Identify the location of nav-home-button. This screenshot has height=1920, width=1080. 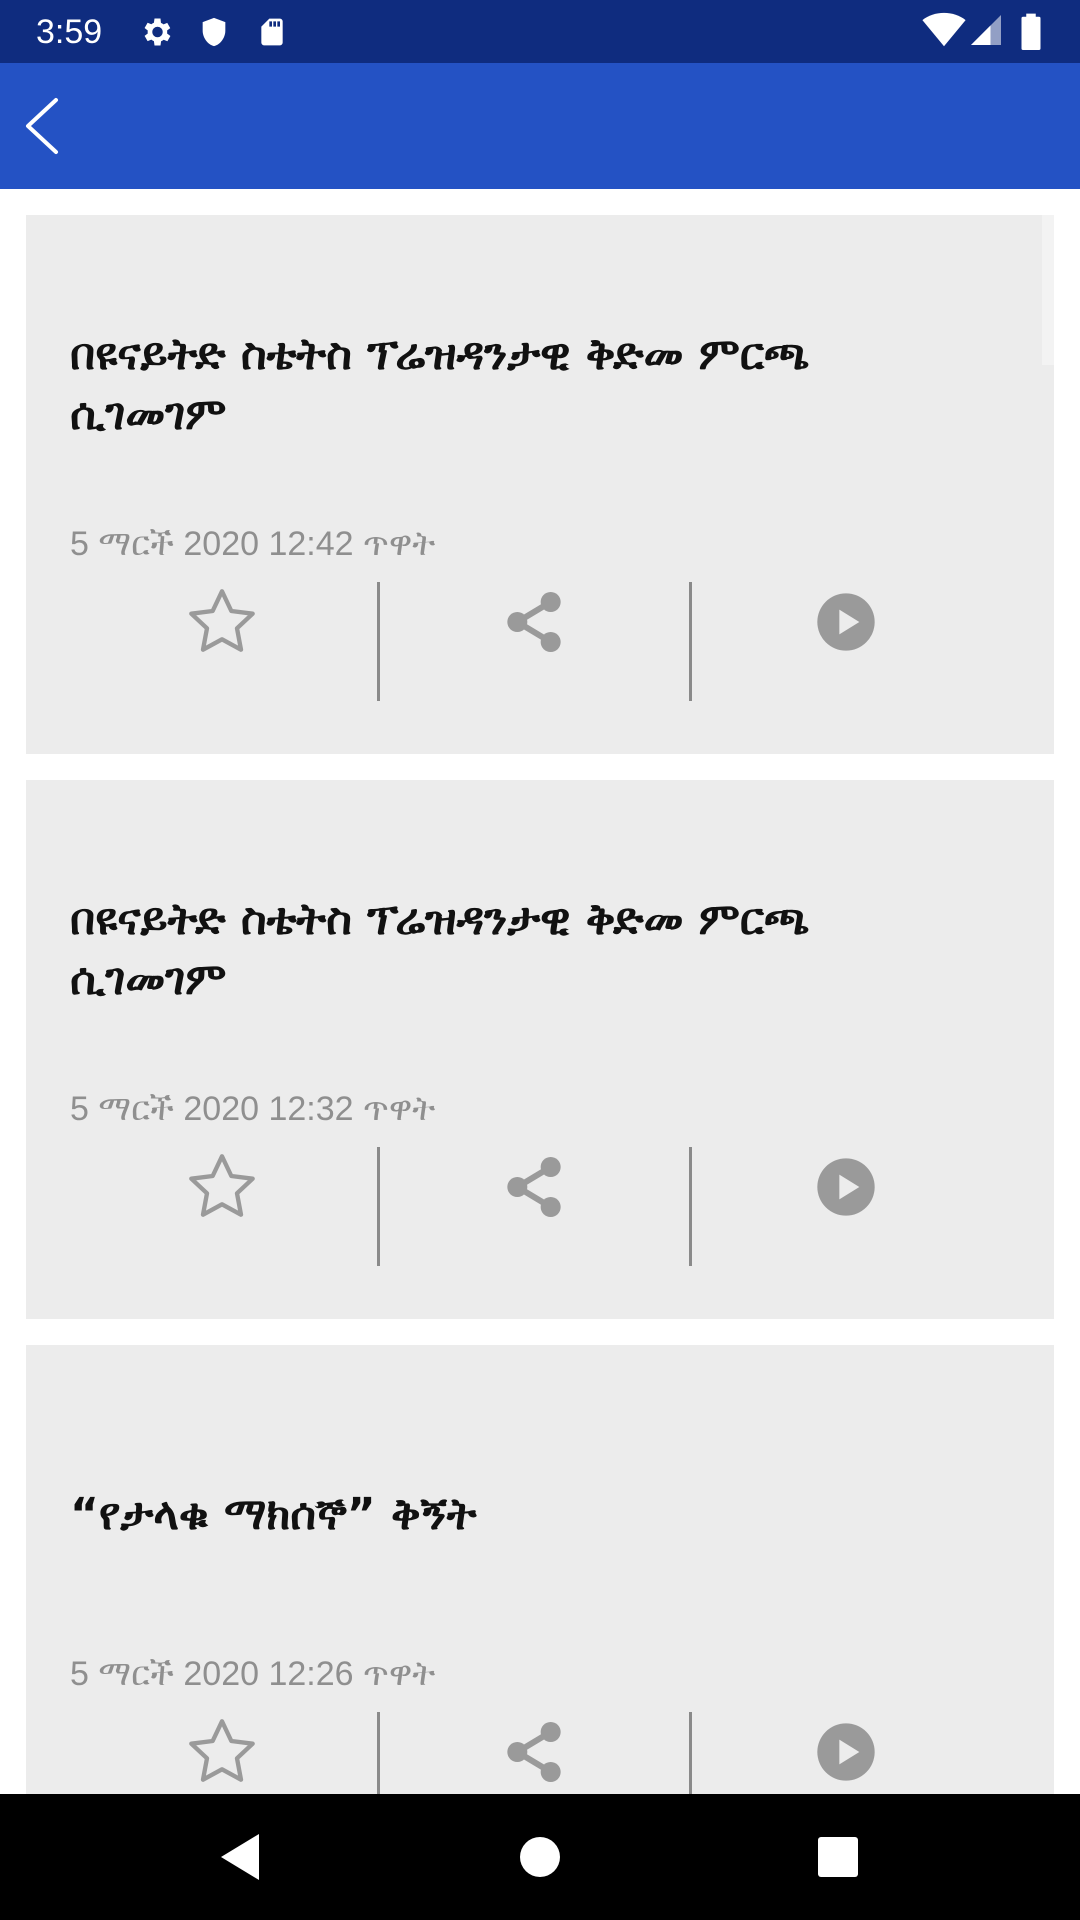
(540, 1857).